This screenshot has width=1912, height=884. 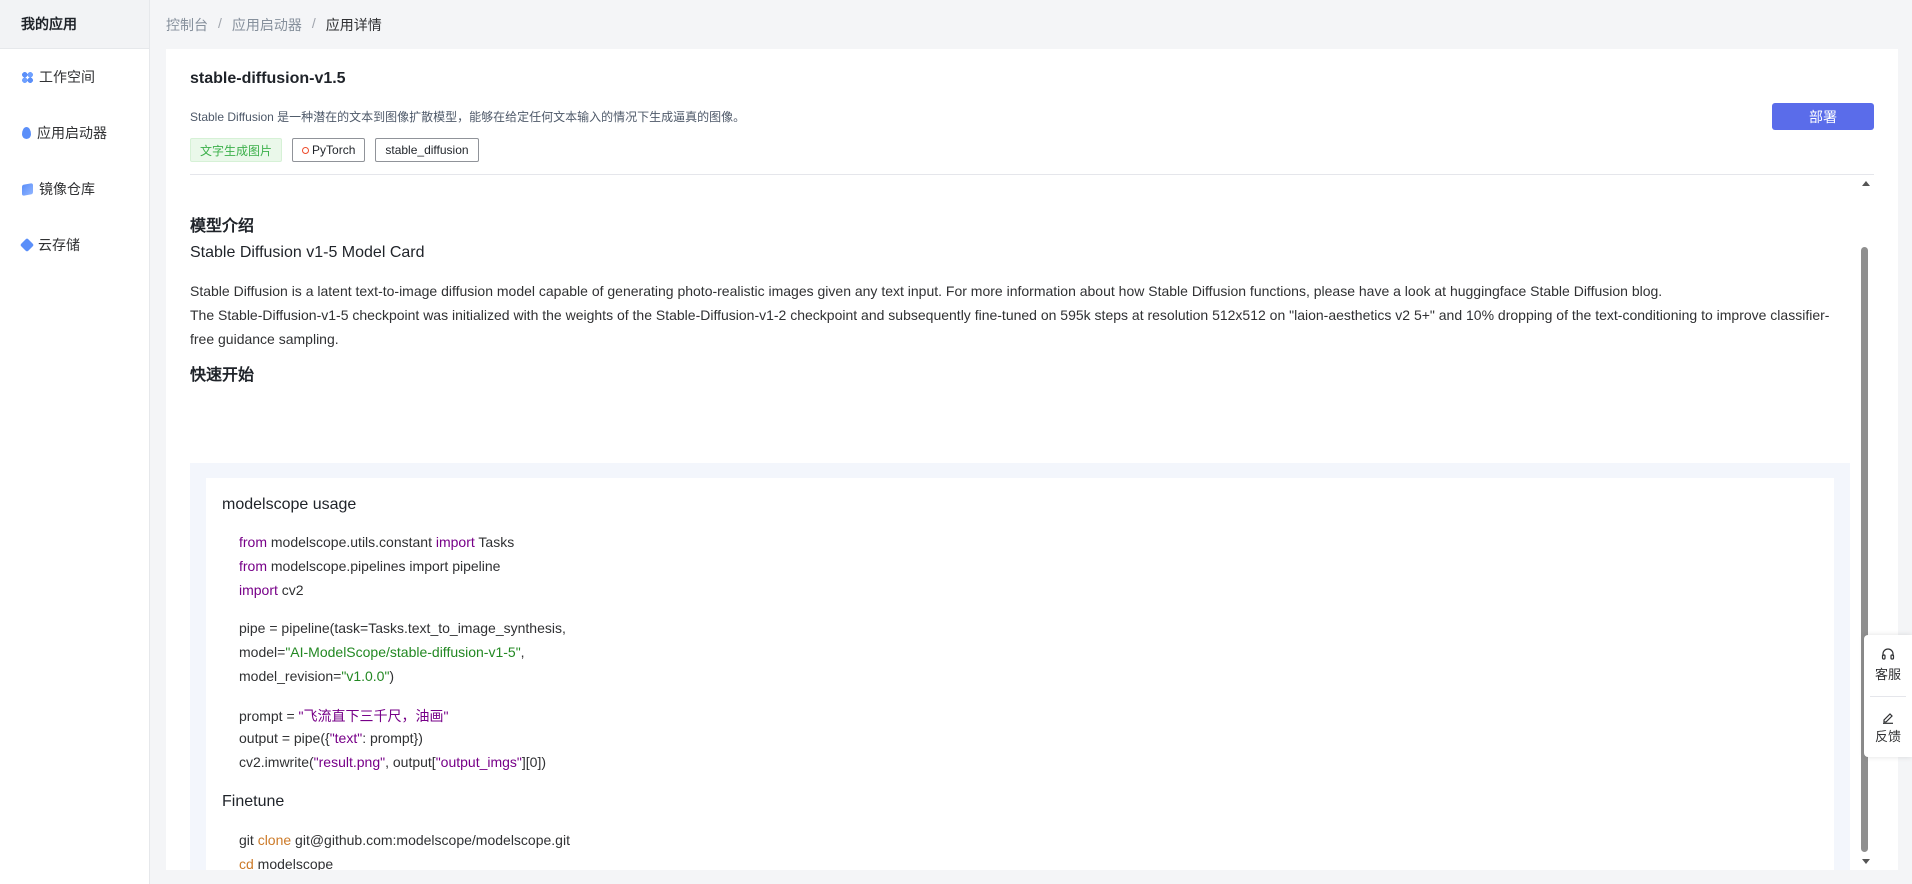 What do you see at coordinates (236, 150) in the screenshot?
I see `tag-category: 文字生成图片` at bounding box center [236, 150].